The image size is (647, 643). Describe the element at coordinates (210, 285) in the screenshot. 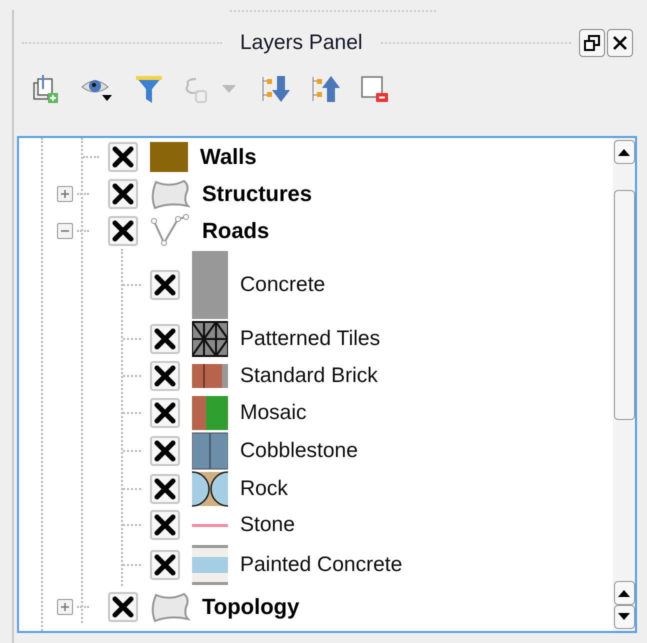

I see `concrete-swatch-icon` at that location.